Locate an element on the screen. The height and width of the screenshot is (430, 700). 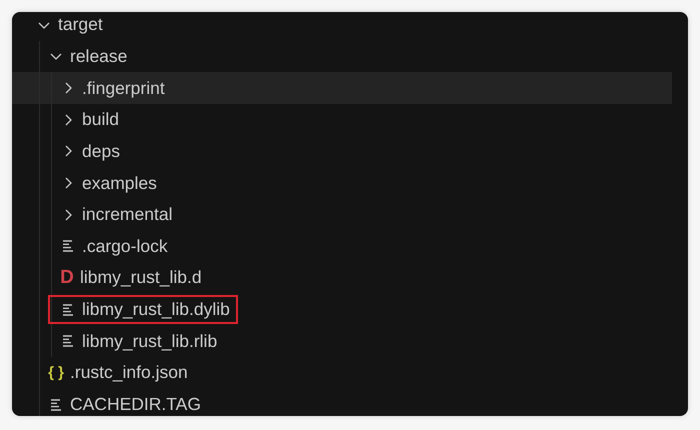
tree-row: release is located at coordinates (342, 56).